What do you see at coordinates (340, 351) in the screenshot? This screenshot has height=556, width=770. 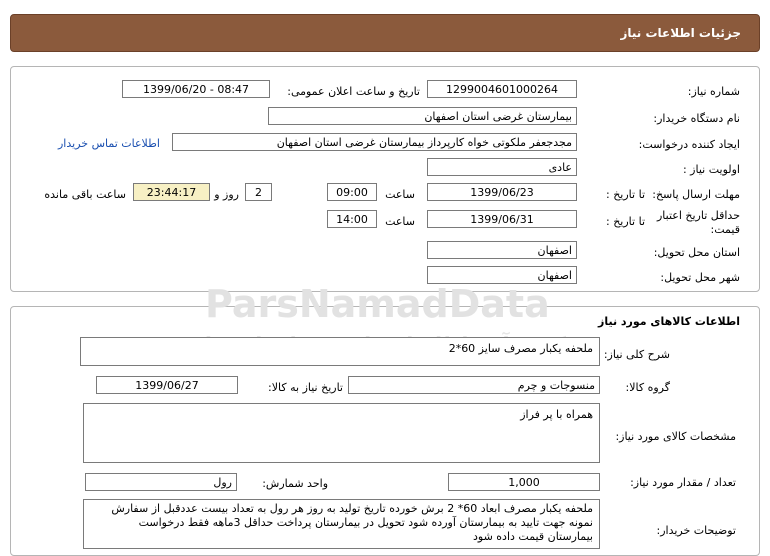 I see `summary-field: ملحفه یکبار مصرف سایز 60*2` at bounding box center [340, 351].